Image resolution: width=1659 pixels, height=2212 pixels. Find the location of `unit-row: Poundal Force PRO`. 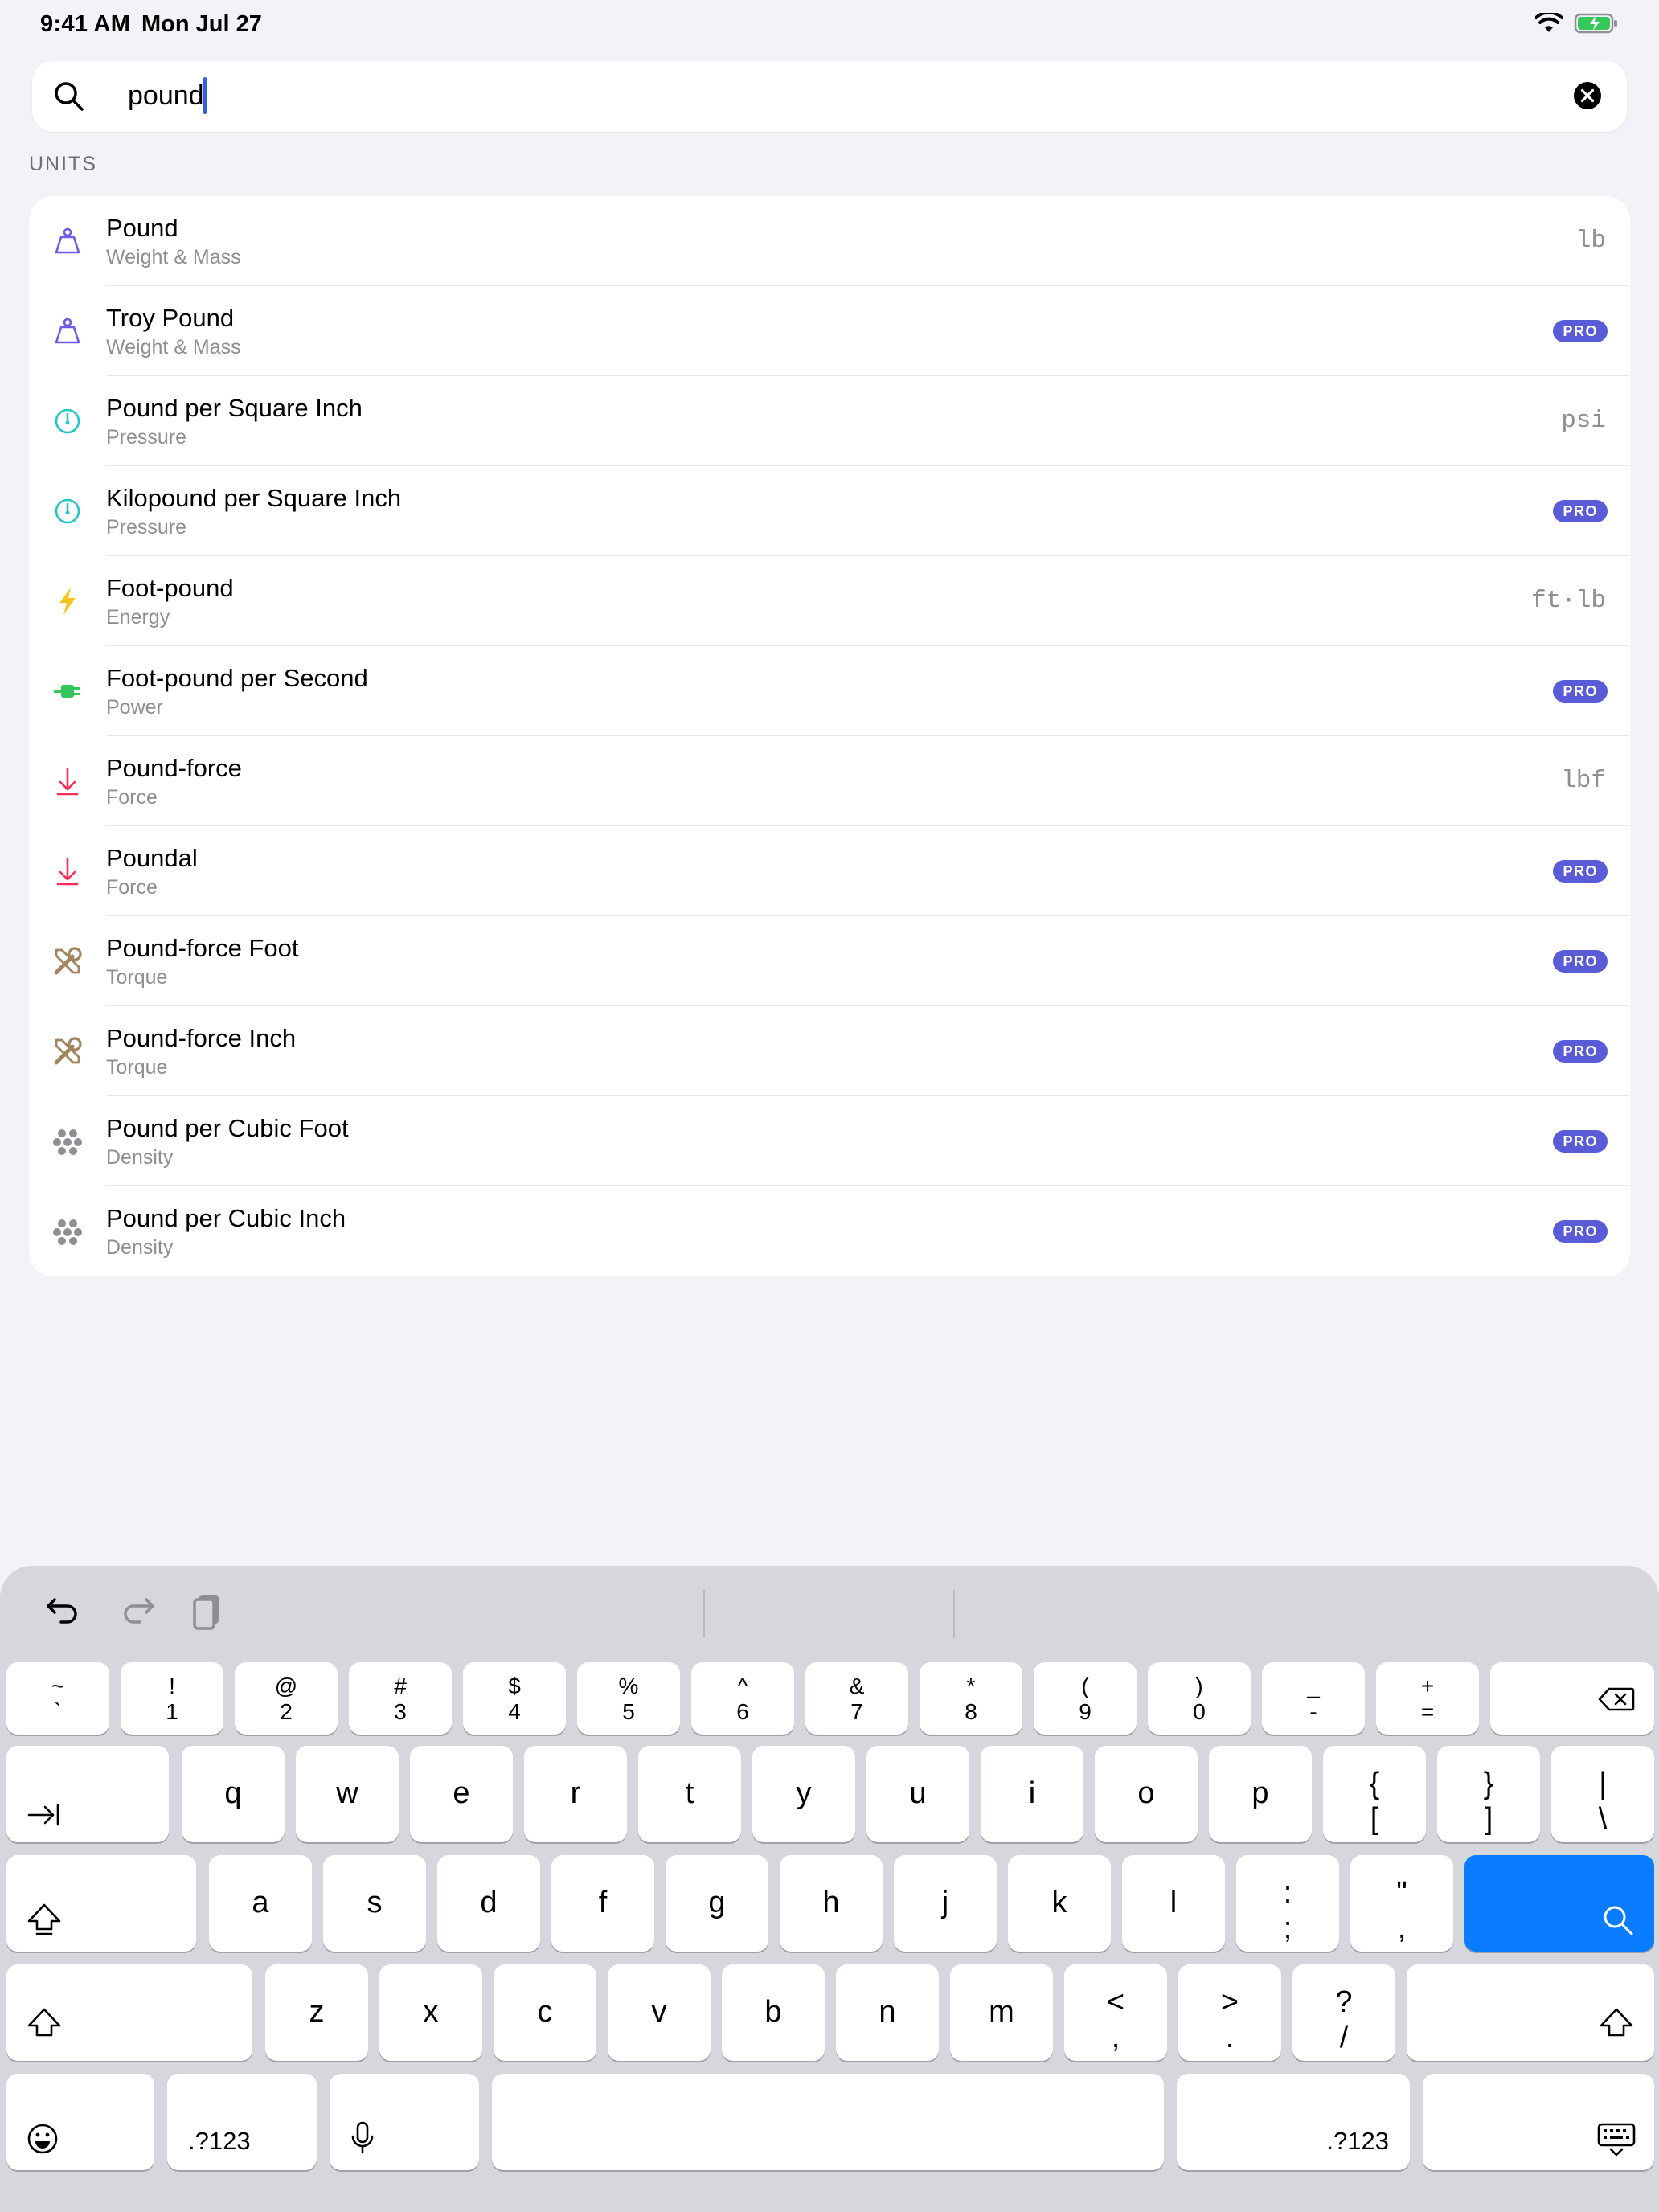

unit-row: Poundal Force PRO is located at coordinates (829, 871).